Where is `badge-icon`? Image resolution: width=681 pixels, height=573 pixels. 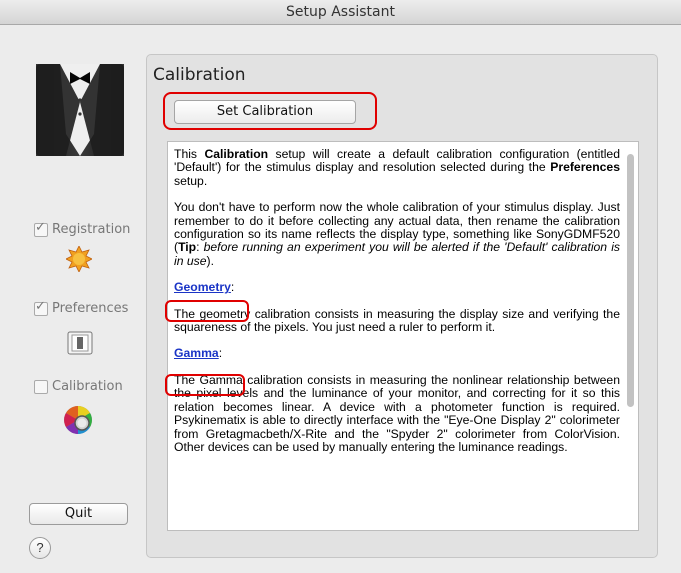 badge-icon is located at coordinates (79, 261).